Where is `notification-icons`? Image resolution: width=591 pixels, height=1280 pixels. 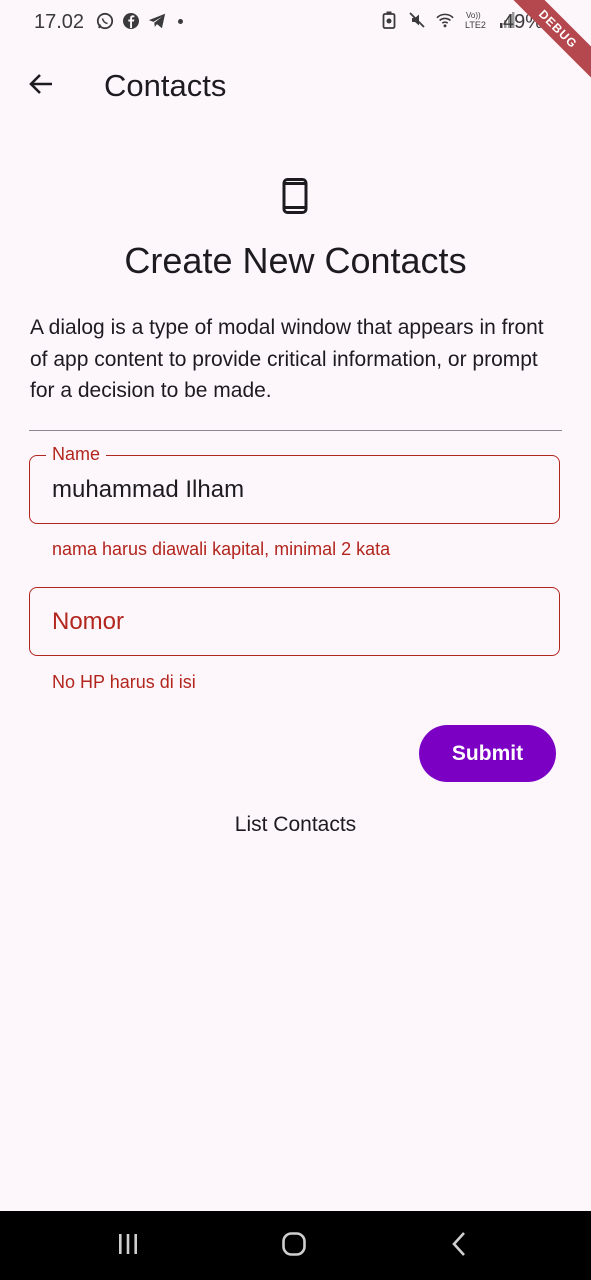
notification-icons is located at coordinates (139, 21).